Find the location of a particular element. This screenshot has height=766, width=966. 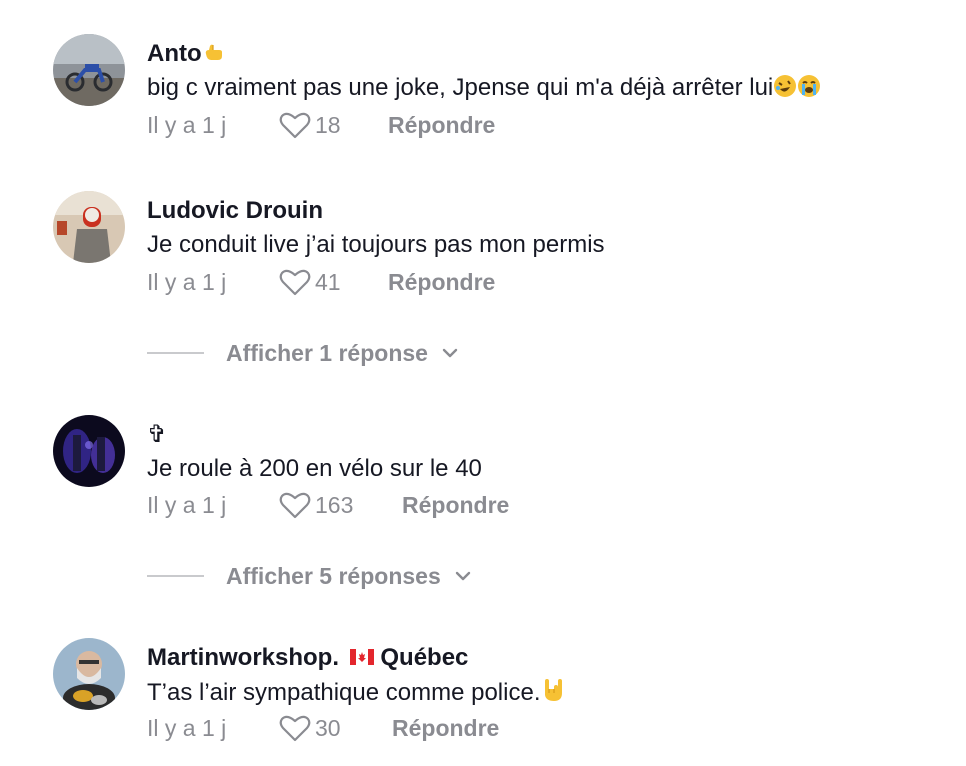

canada-flag-icon is located at coordinates (361, 657).